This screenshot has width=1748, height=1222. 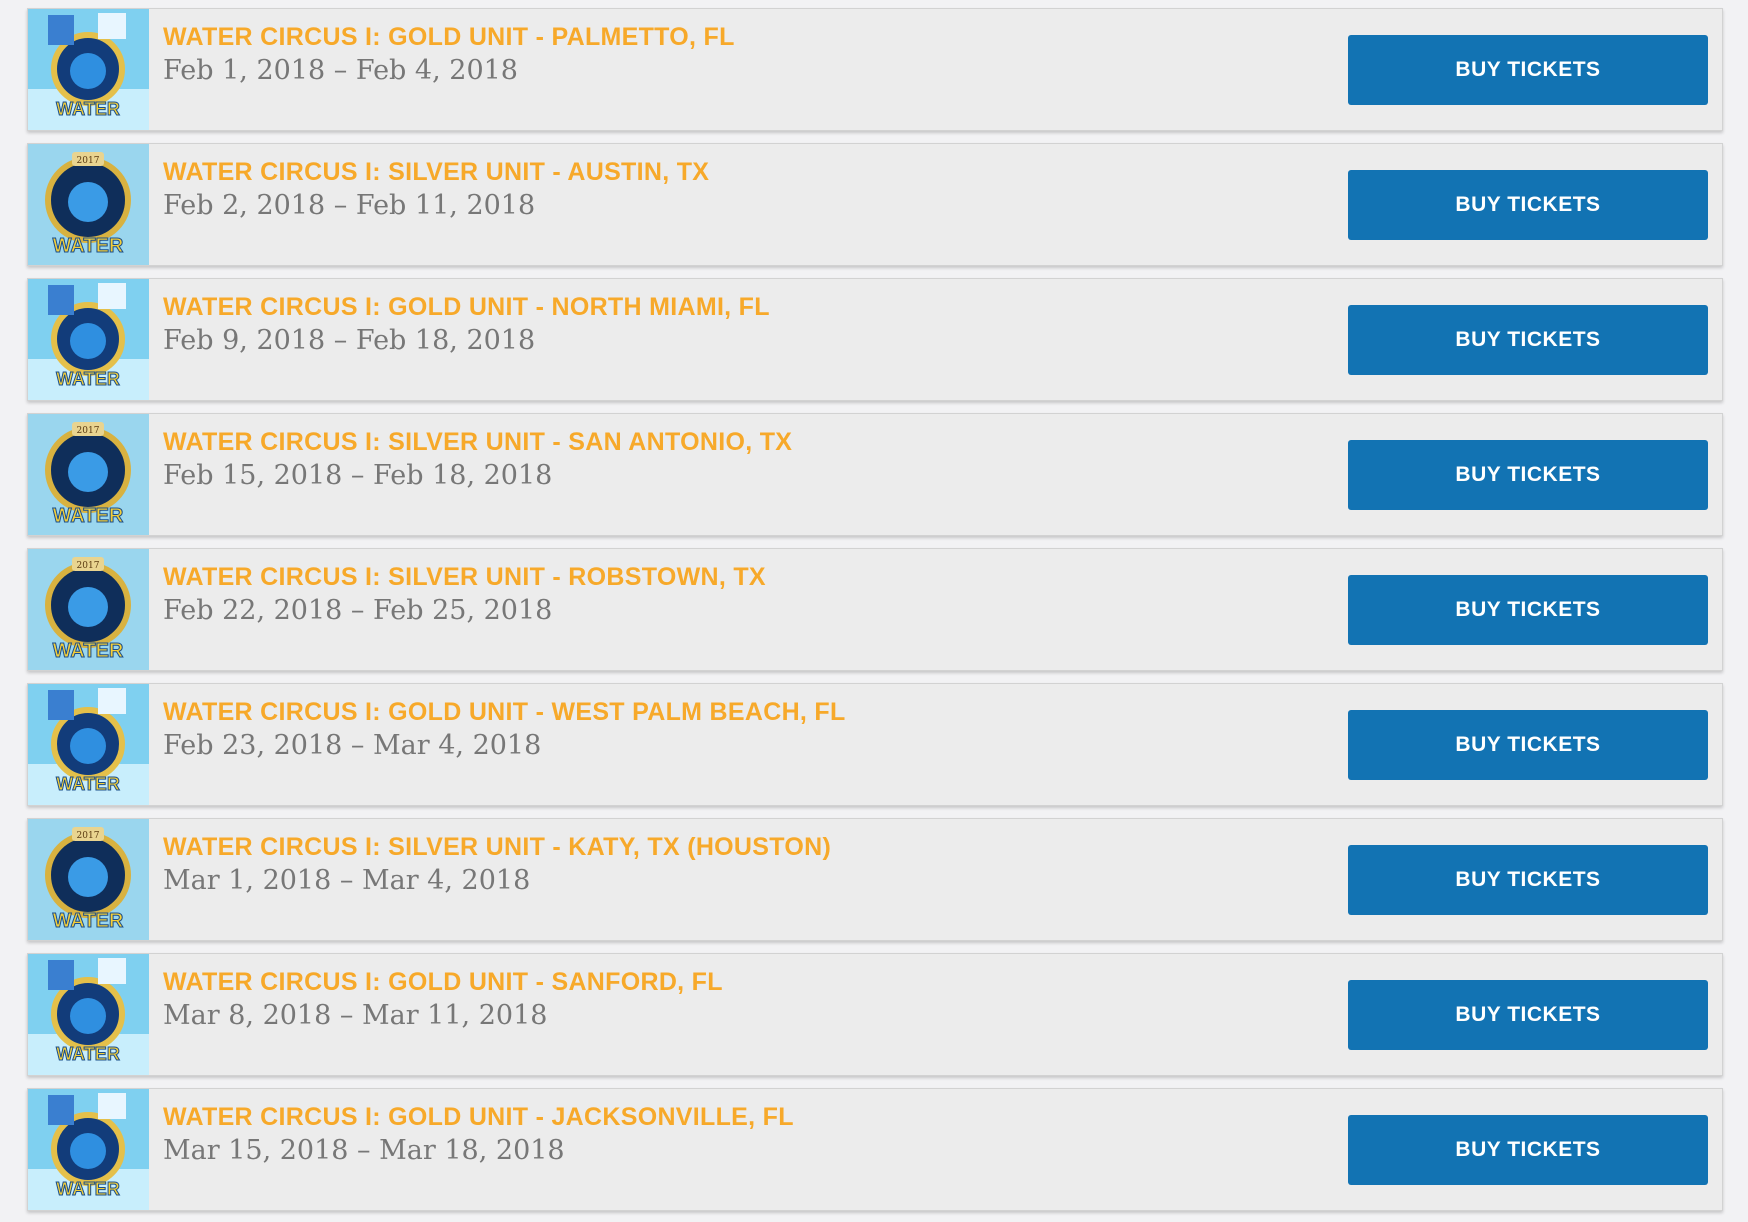 What do you see at coordinates (449, 37) in the screenshot?
I see `event-title: WATER CIRCUS I: GOLD UNIT - PALMETTO, FL` at bounding box center [449, 37].